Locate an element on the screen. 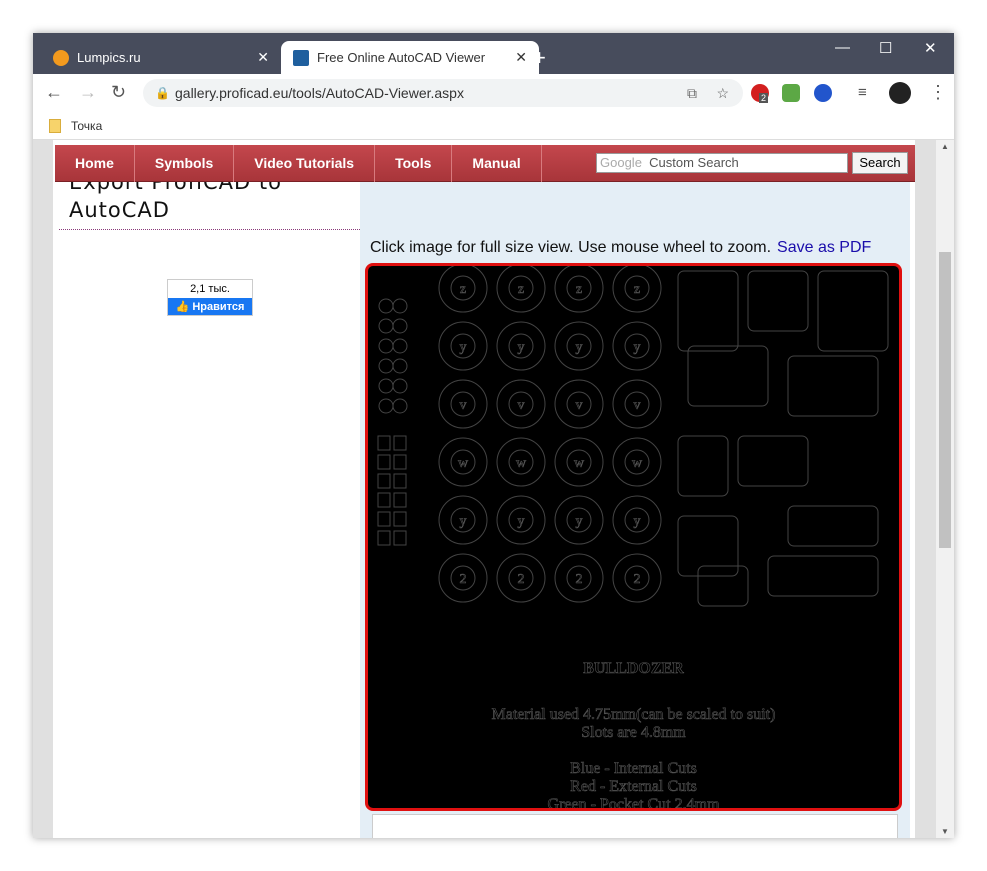  close-window-button: ✕ is located at coordinates (930, 48).